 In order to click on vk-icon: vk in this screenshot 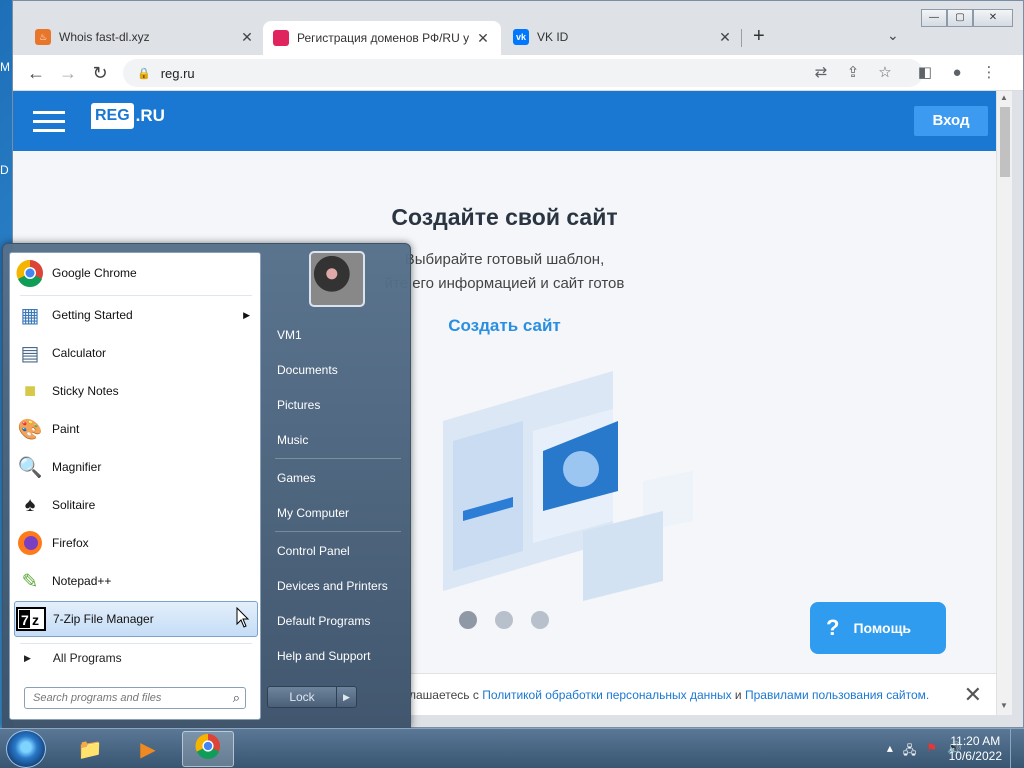, I will do `click(521, 37)`.